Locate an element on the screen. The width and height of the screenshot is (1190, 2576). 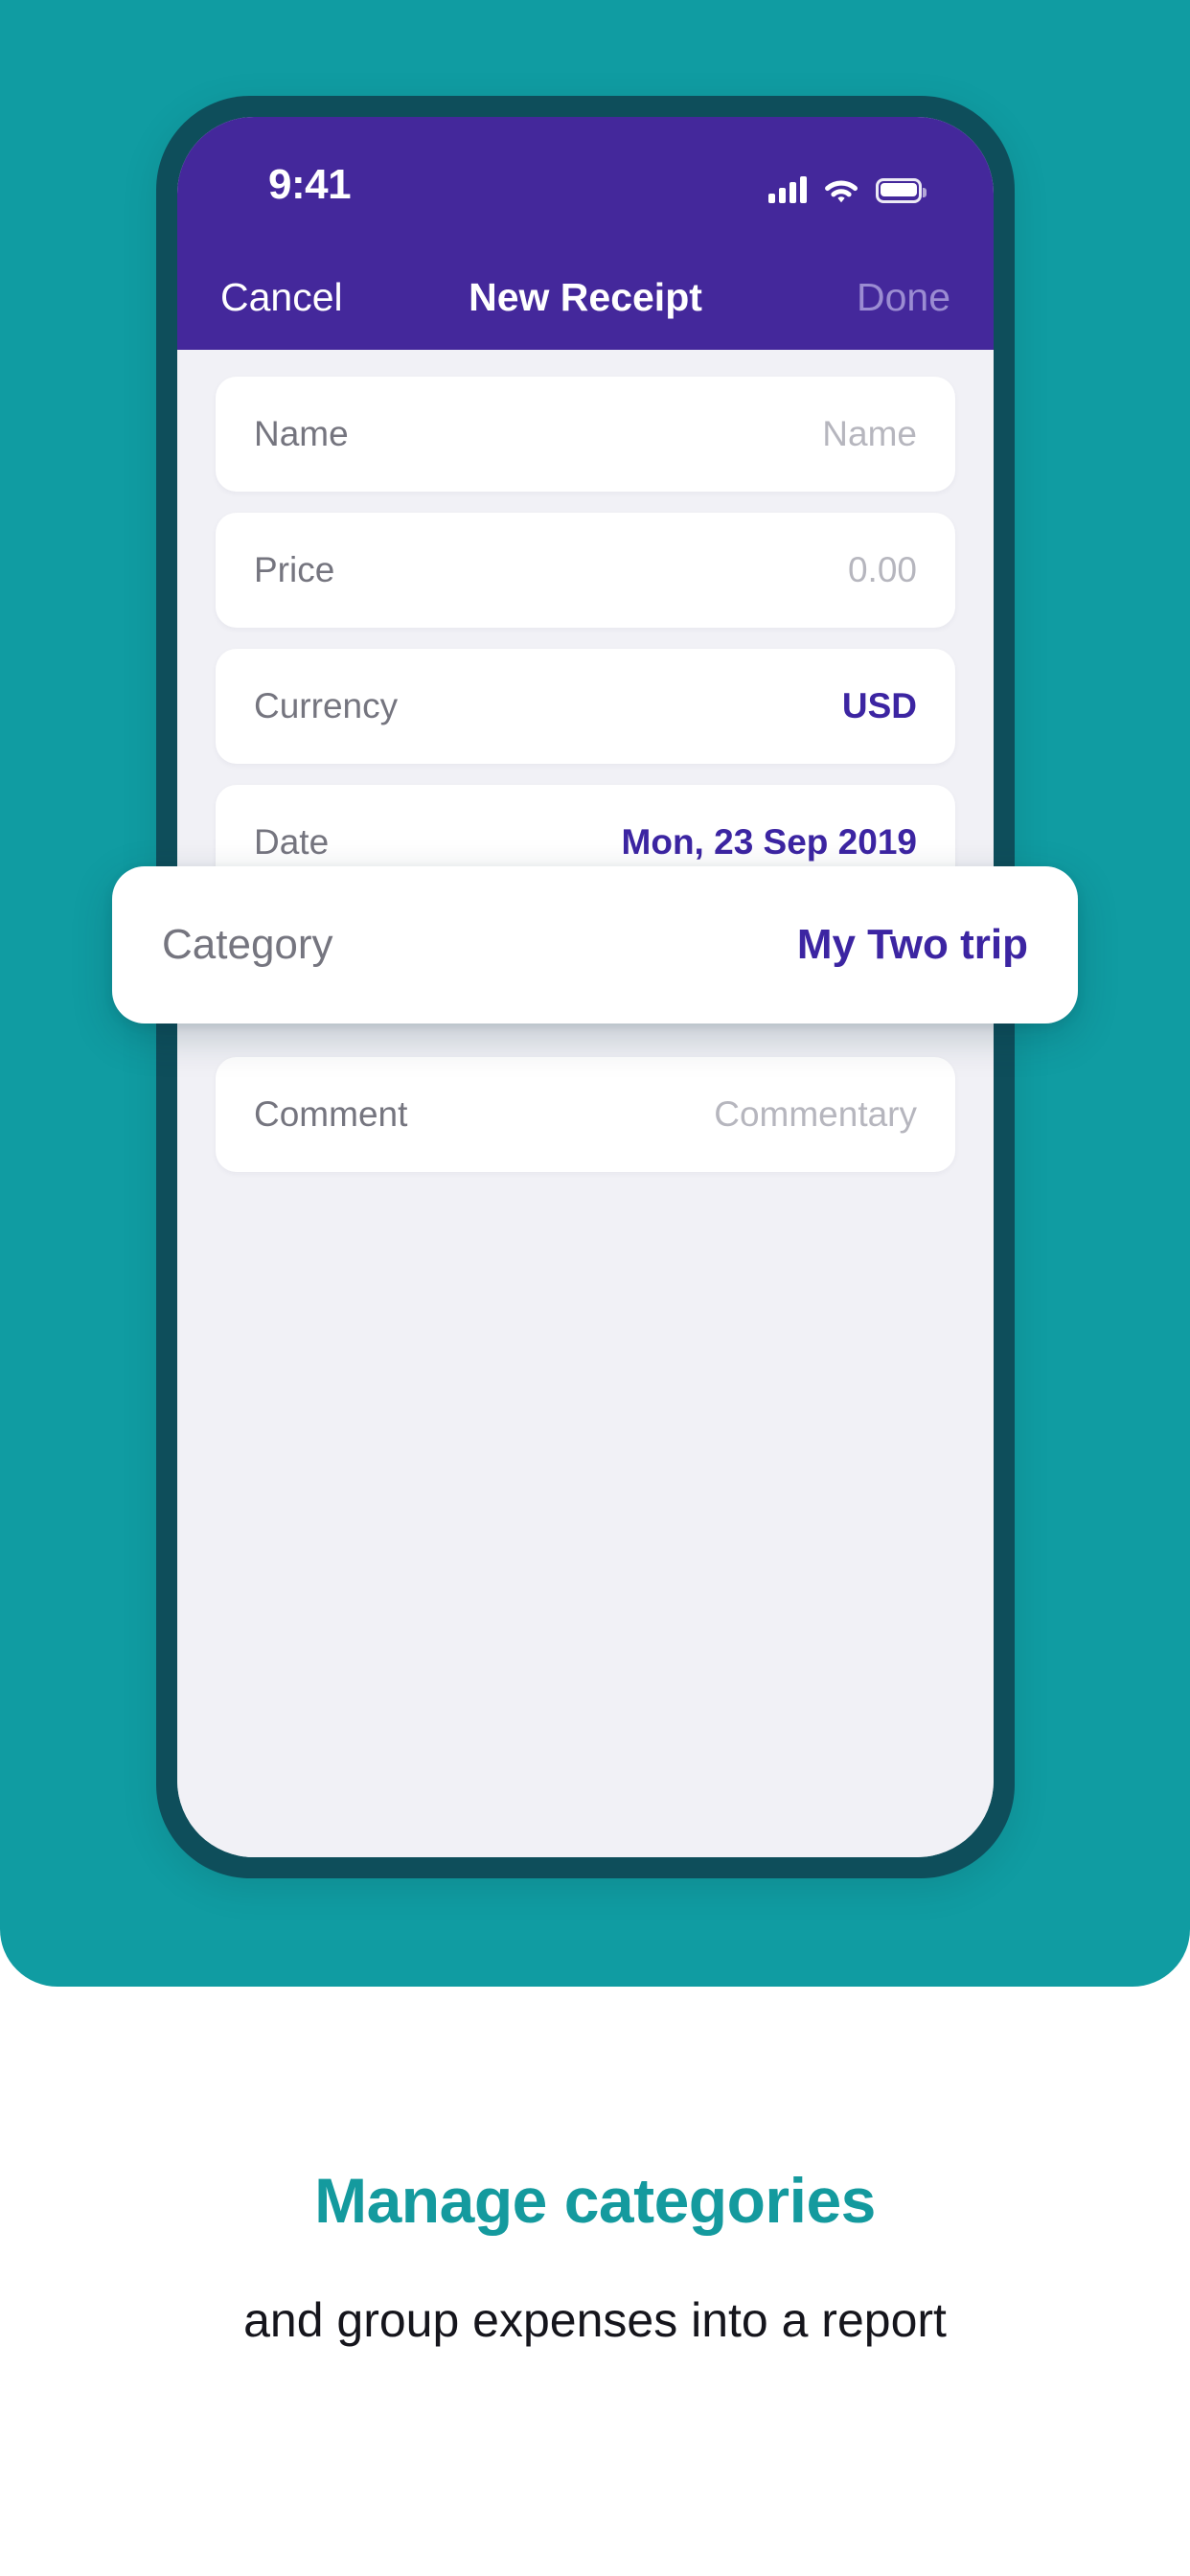
wifi-icon is located at coordinates (841, 189).